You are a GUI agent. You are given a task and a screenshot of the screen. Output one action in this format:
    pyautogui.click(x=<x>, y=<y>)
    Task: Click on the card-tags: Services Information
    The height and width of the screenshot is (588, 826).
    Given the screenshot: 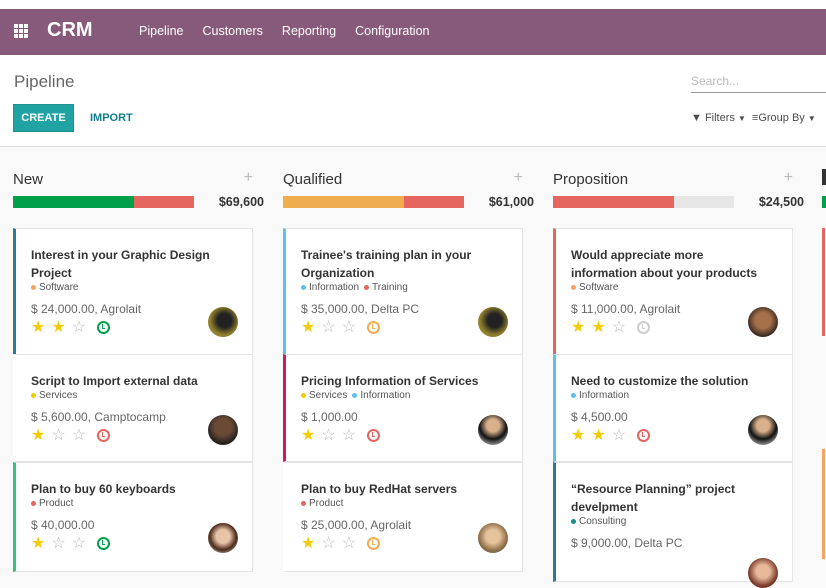 What is the action you would take?
    pyautogui.click(x=355, y=395)
    